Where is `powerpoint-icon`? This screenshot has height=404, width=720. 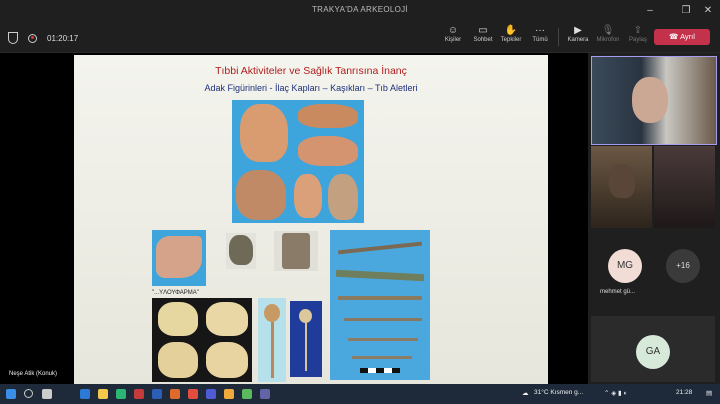 powerpoint-icon is located at coordinates (175, 394).